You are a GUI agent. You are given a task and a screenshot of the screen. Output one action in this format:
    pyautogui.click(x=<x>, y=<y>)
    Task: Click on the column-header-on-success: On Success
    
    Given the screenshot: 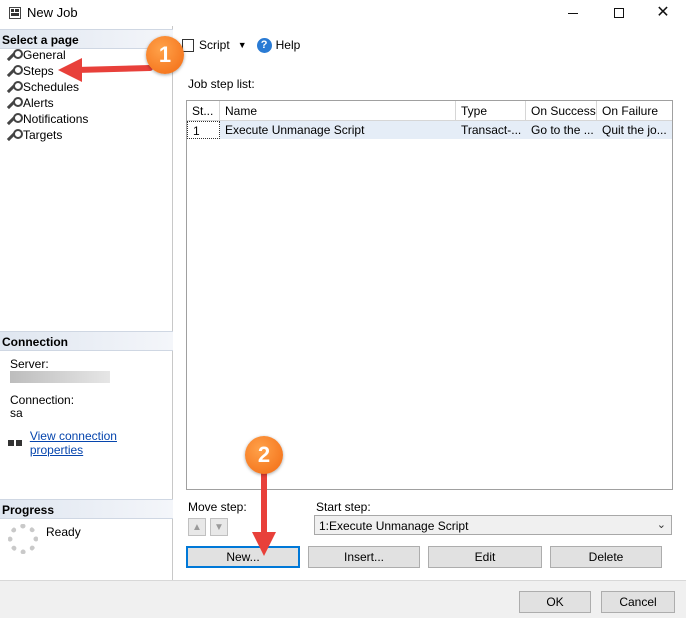 What is the action you would take?
    pyautogui.click(x=561, y=111)
    